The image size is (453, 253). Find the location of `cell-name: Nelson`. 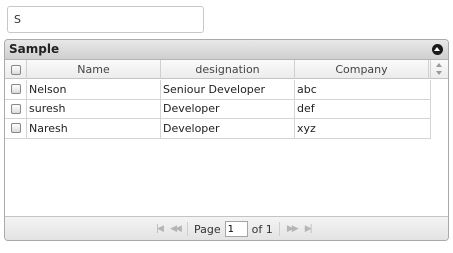

cell-name: Nelson is located at coordinates (94, 89).